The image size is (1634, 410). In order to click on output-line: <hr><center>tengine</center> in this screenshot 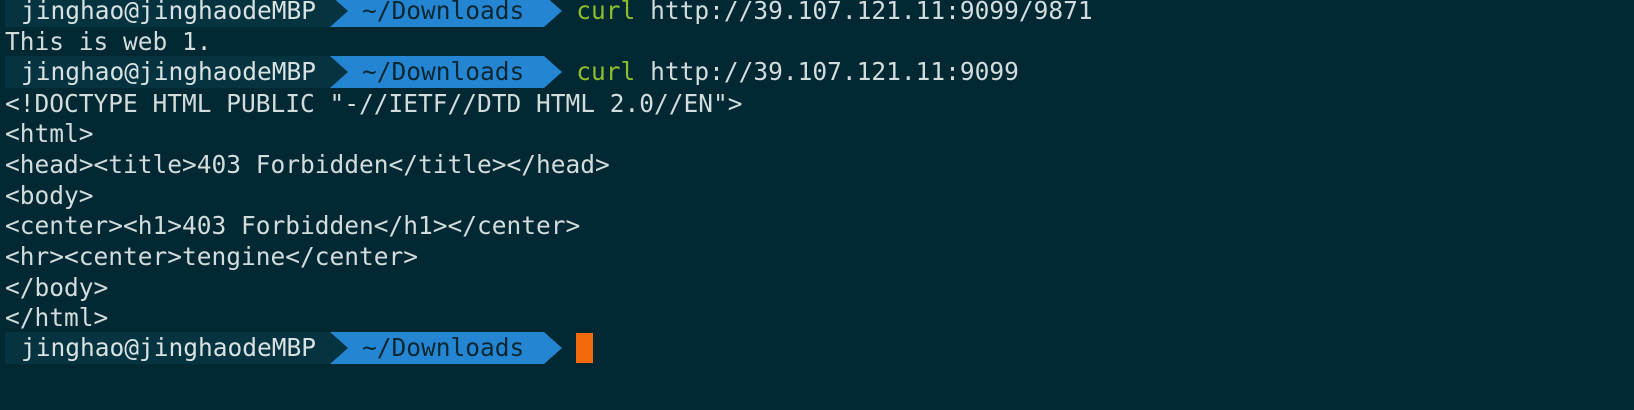, I will do `click(212, 256)`.